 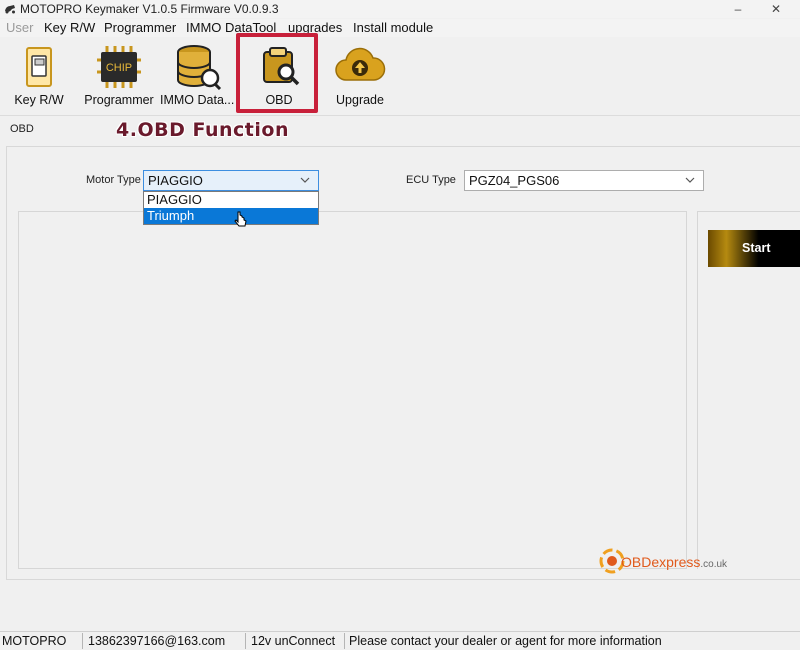 I want to click on database-tool-icon, so click(x=199, y=67).